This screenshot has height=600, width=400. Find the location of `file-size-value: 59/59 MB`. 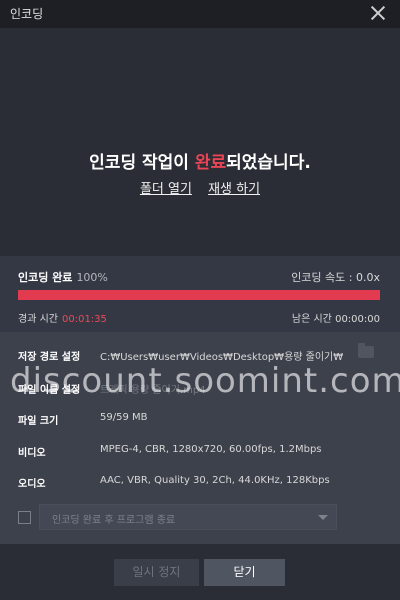

file-size-value: 59/59 MB is located at coordinates (124, 417).